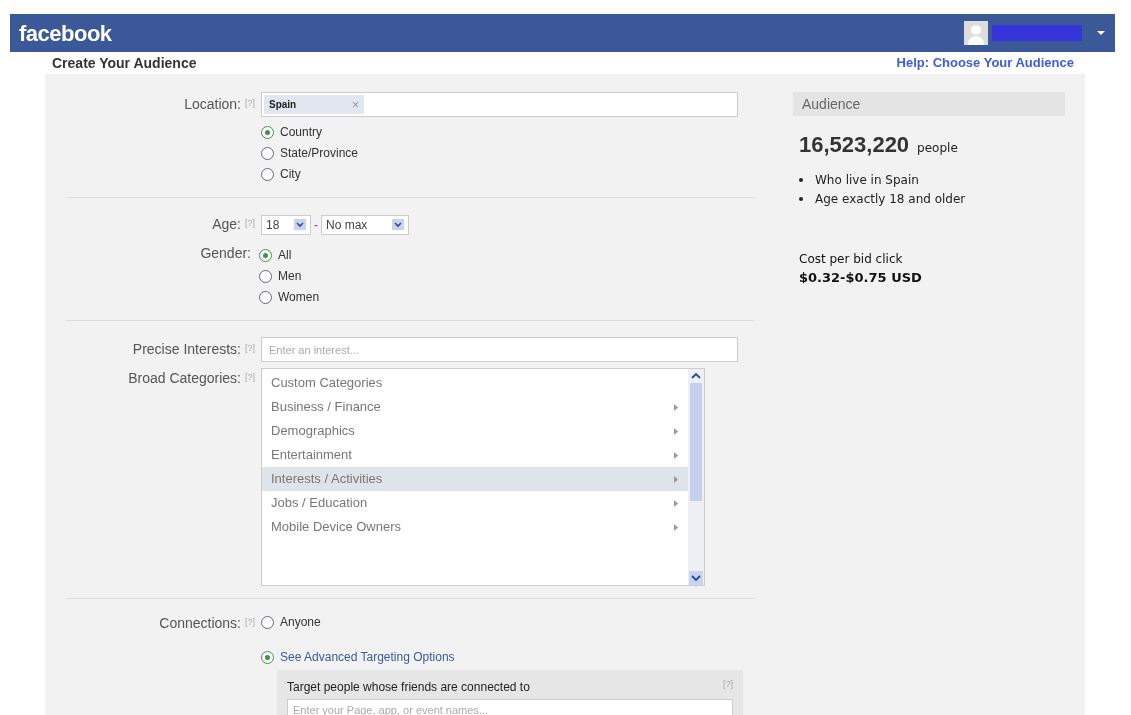 This screenshot has height=715, width=1131. I want to click on radio-label: All, so click(285, 255).